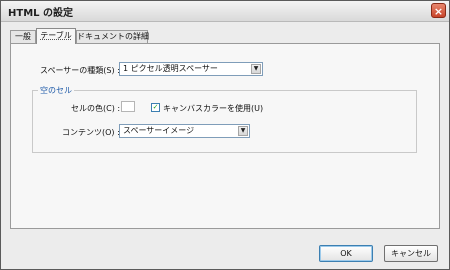 This screenshot has height=270, width=450. I want to click on tab-general: 一般, so click(23, 36).